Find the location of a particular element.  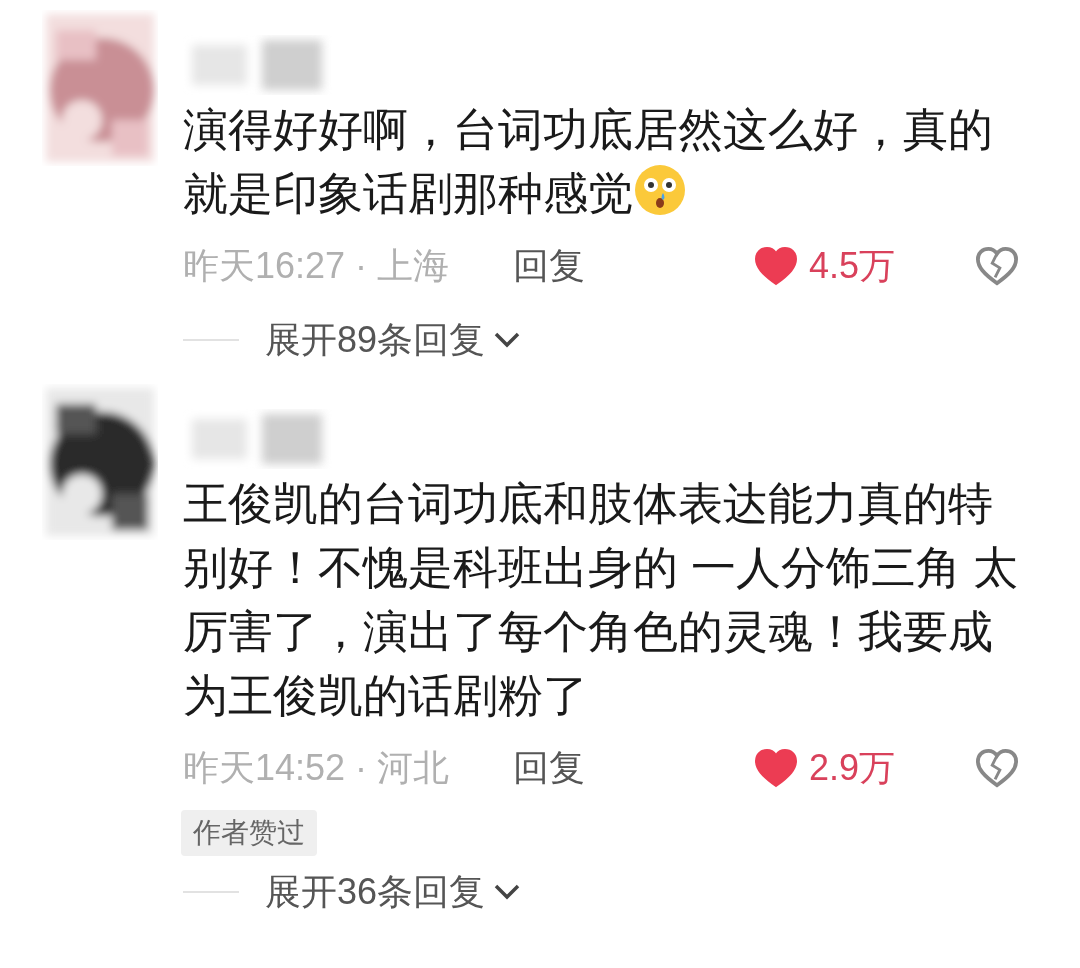

author-liked-badge: 作者赞过 is located at coordinates (249, 833).